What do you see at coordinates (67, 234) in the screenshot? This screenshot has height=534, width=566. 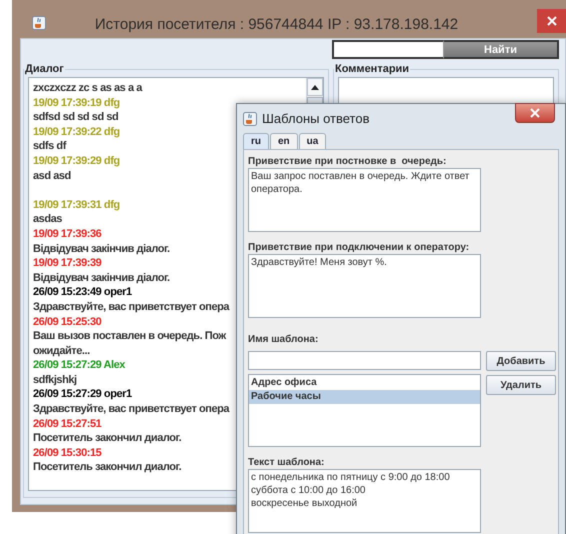 I see `message-header: 19/09 17:39:36` at bounding box center [67, 234].